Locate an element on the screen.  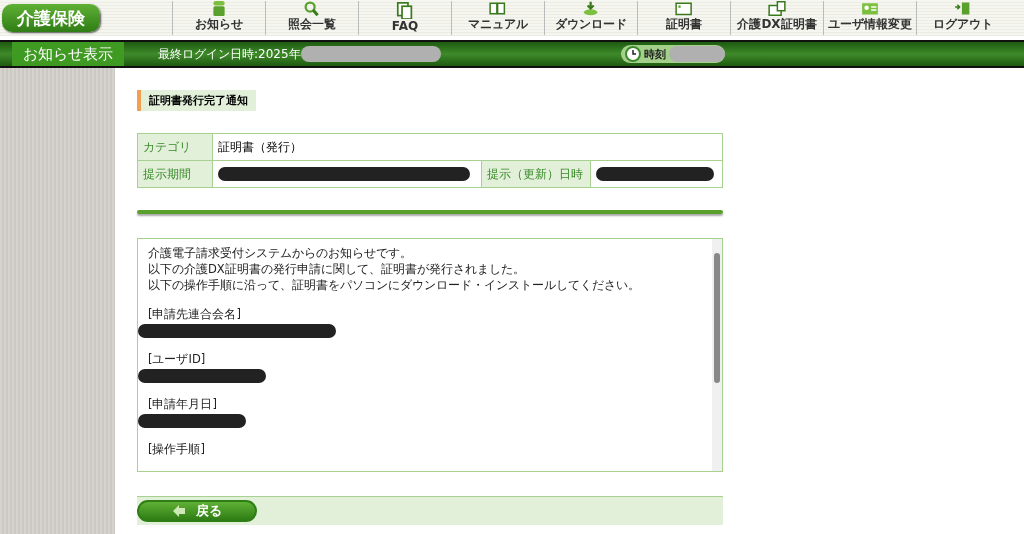
field-label: カテゴリ is located at coordinates (175, 147).